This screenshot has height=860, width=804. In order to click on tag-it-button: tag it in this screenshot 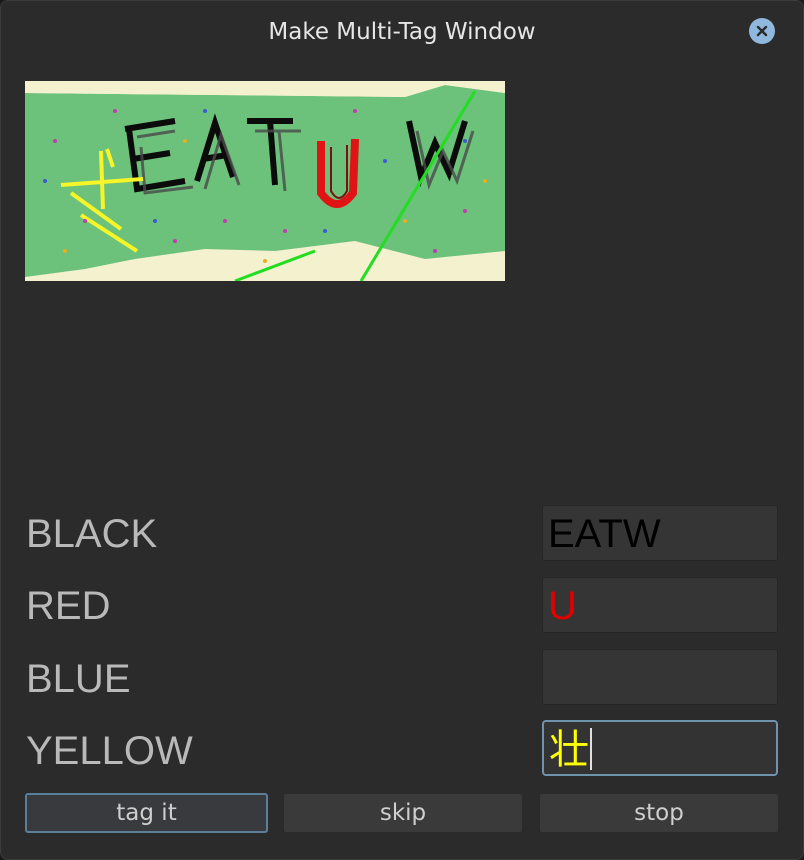, I will do `click(146, 813)`.